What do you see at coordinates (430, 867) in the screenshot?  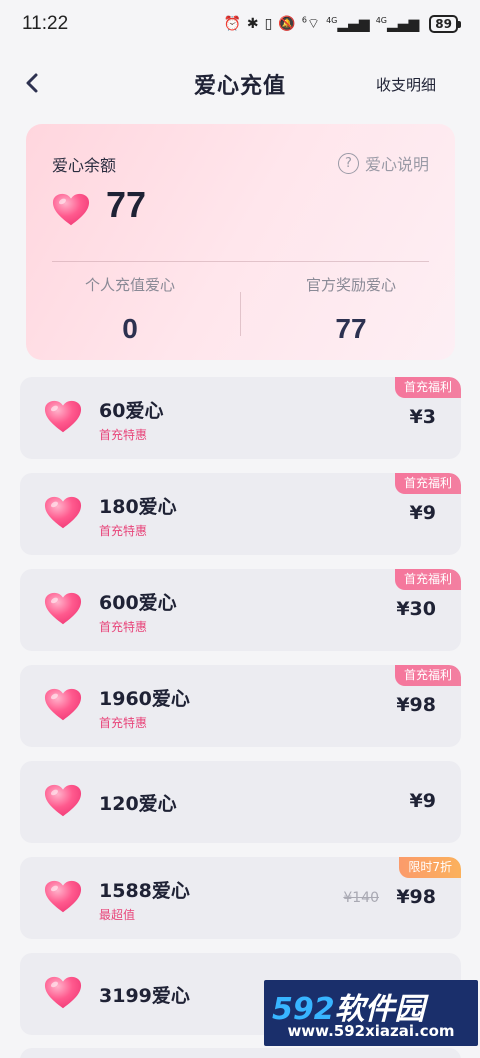 I see `promo-badge: 限时7折` at bounding box center [430, 867].